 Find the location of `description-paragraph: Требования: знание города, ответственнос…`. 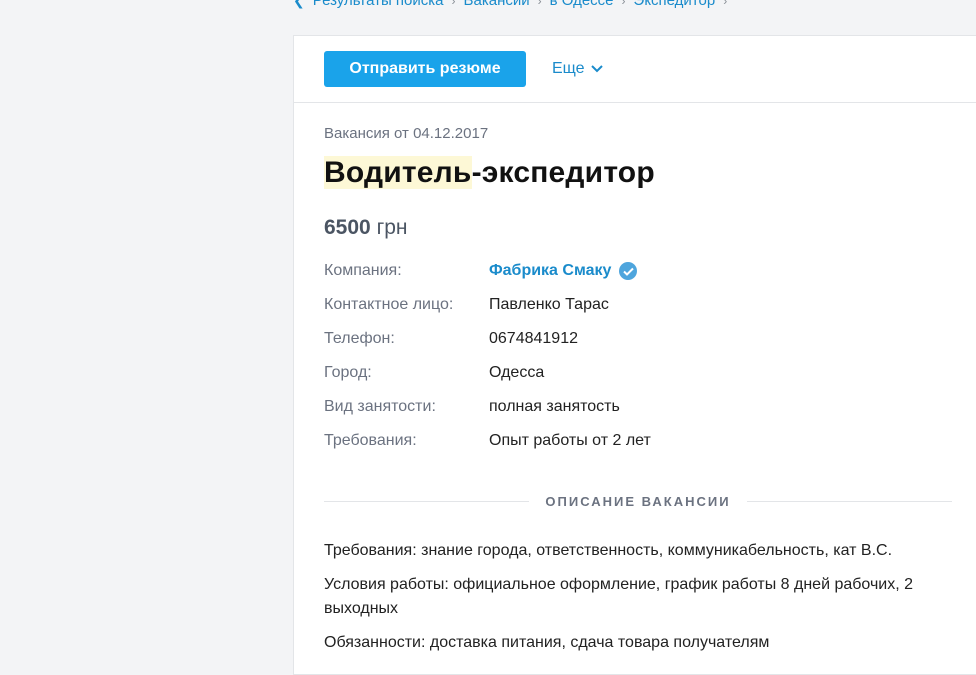

description-paragraph: Требования: знание города, ответственнос… is located at coordinates (608, 550).